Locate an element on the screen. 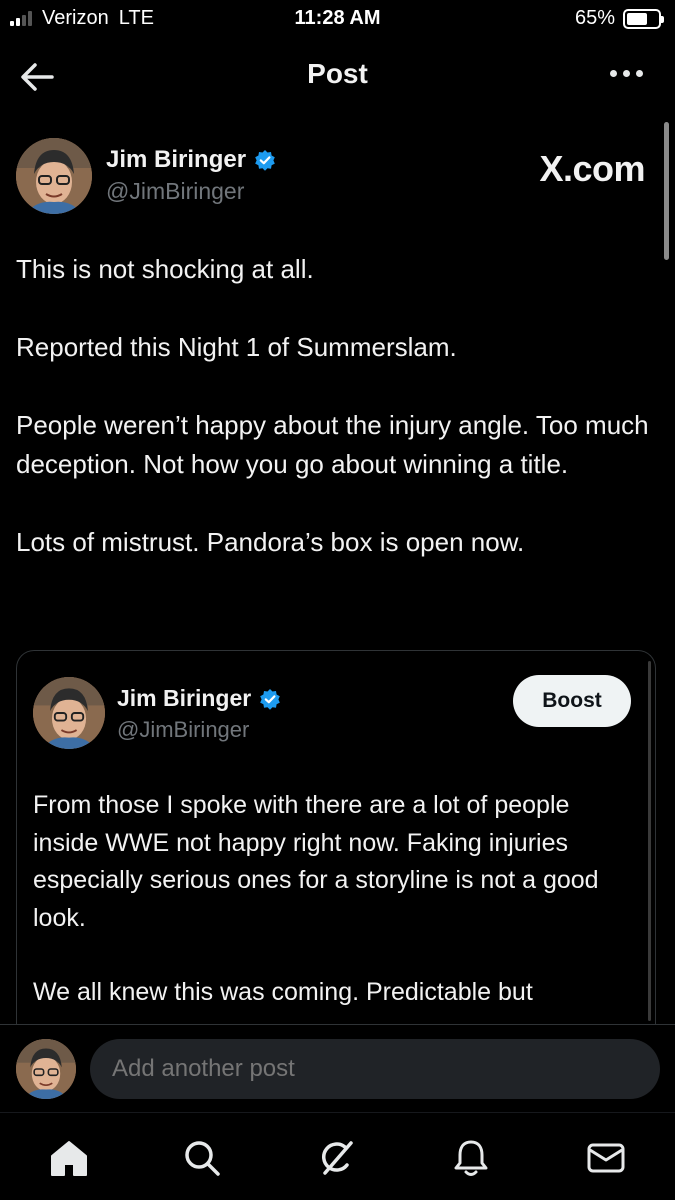 The width and height of the screenshot is (675, 1200). tab-grok is located at coordinates (336, 1158).